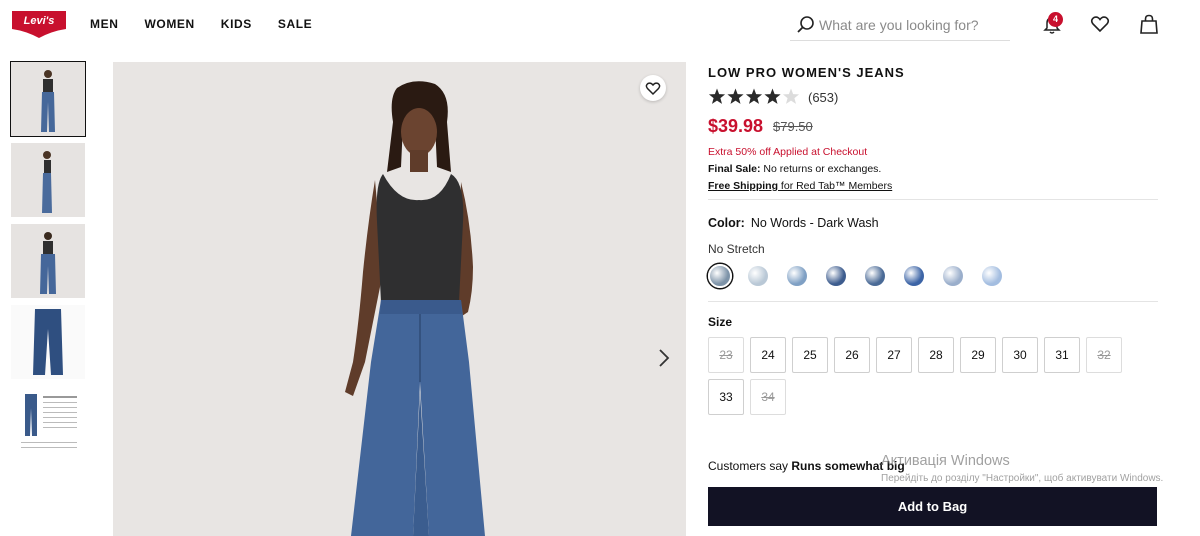 The width and height of the screenshot is (1200, 536). I want to click on final-sale-label: Final Sale:, so click(734, 169).